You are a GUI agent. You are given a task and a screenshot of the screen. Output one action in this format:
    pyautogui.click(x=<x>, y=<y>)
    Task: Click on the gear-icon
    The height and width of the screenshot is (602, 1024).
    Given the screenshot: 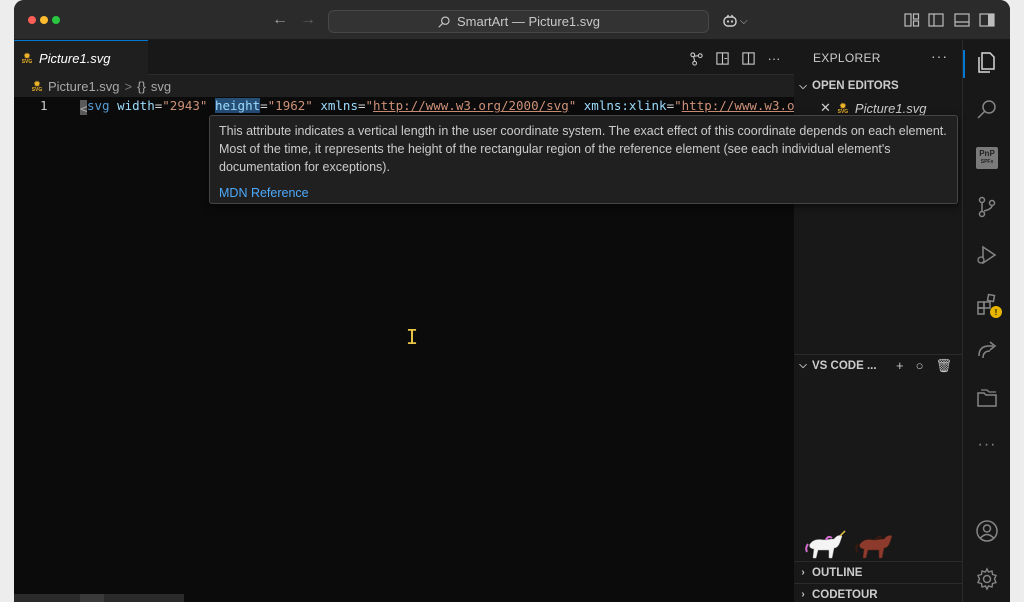 What is the action you would take?
    pyautogui.click(x=987, y=579)
    